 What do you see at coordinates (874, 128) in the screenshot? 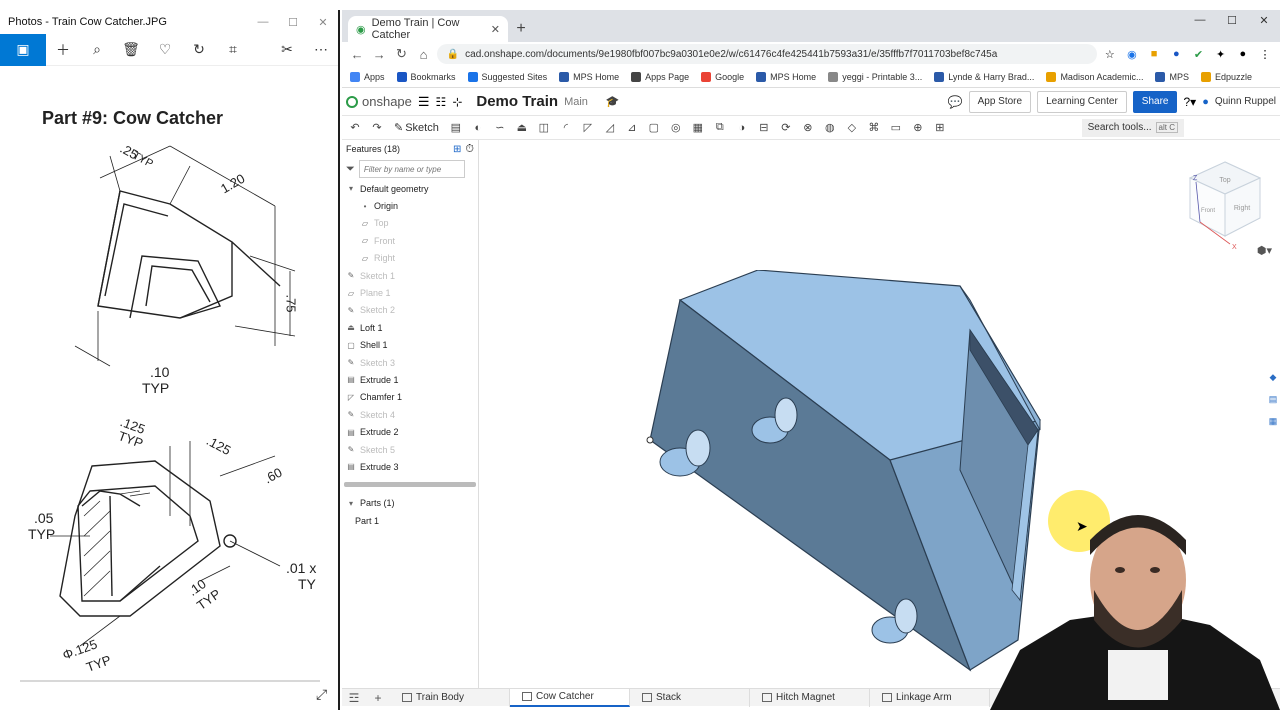
I see `helix-icon: ⌘` at bounding box center [874, 128].